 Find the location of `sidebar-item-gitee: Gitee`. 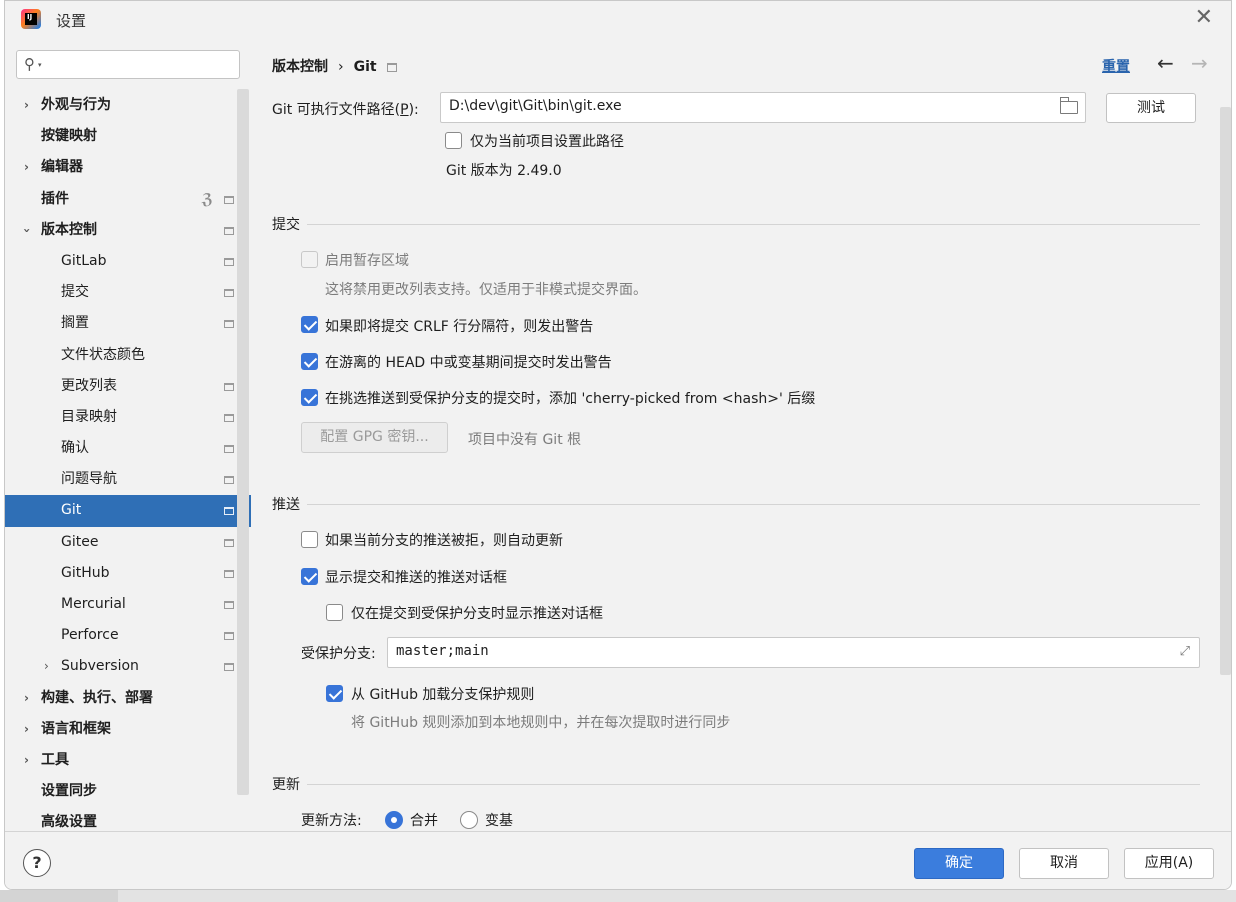

sidebar-item-gitee: Gitee is located at coordinates (128, 542).